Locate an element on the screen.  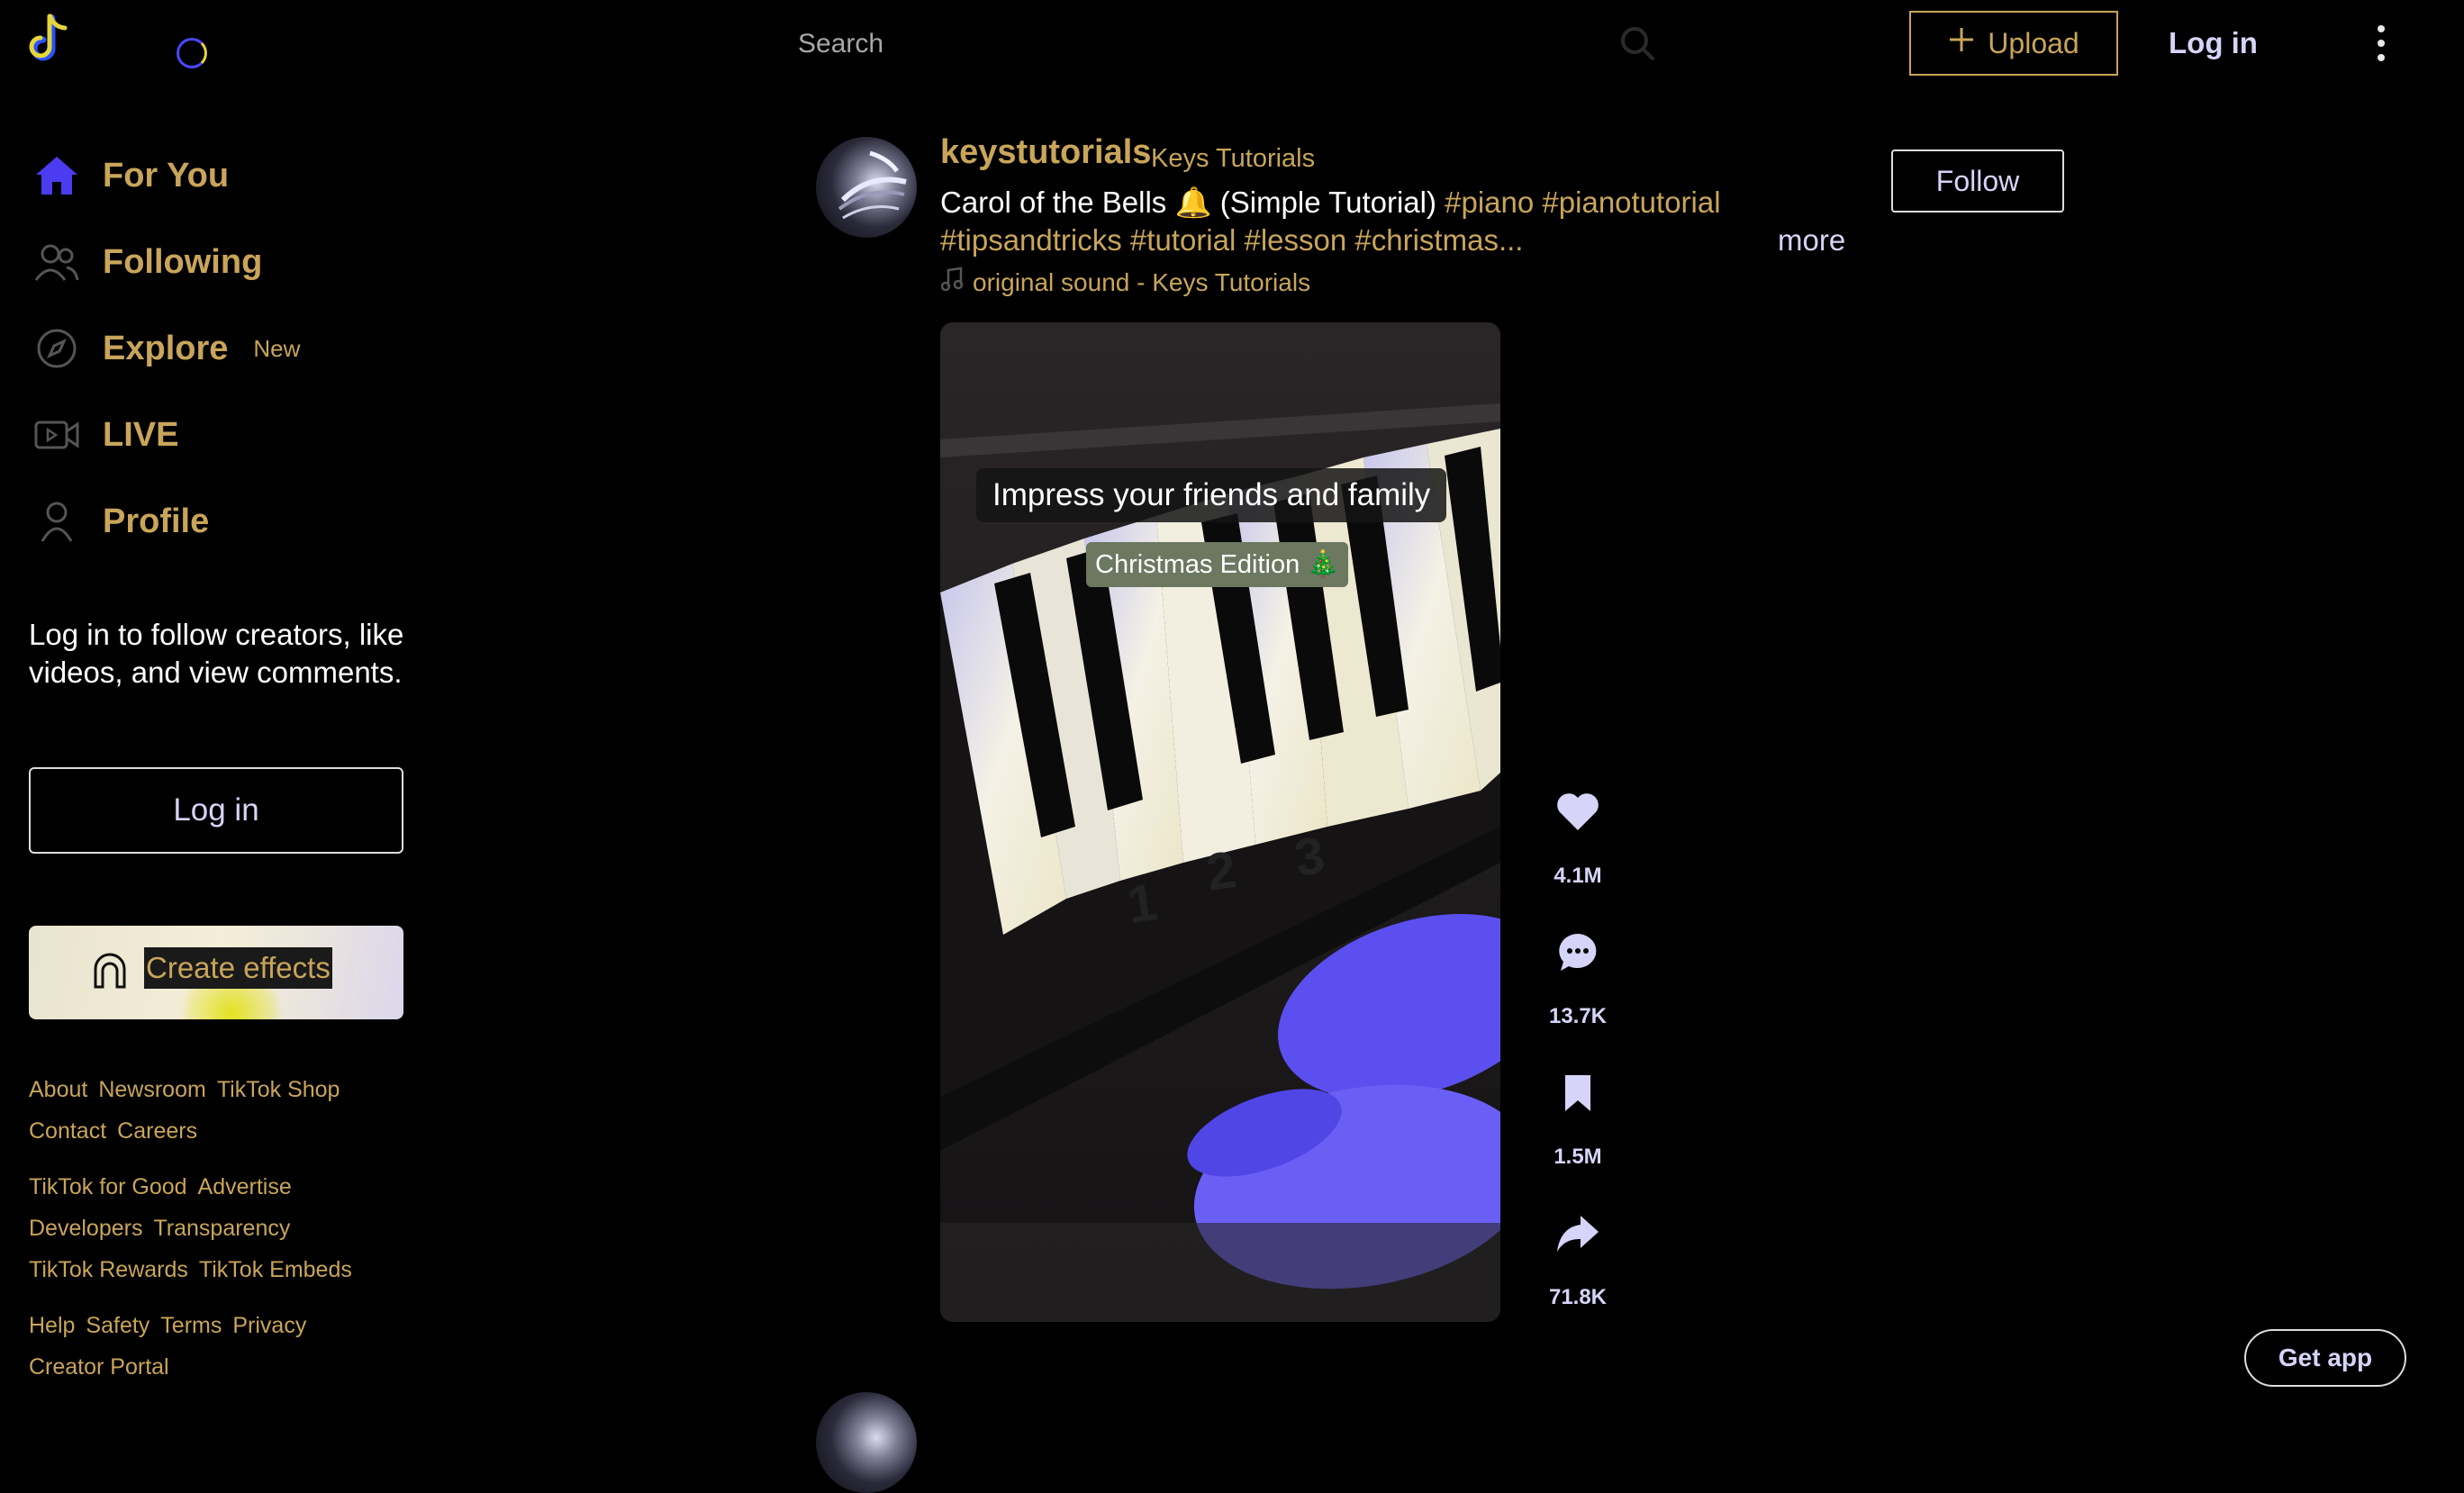
tiktok-logo-icon is located at coordinates (50, 40).